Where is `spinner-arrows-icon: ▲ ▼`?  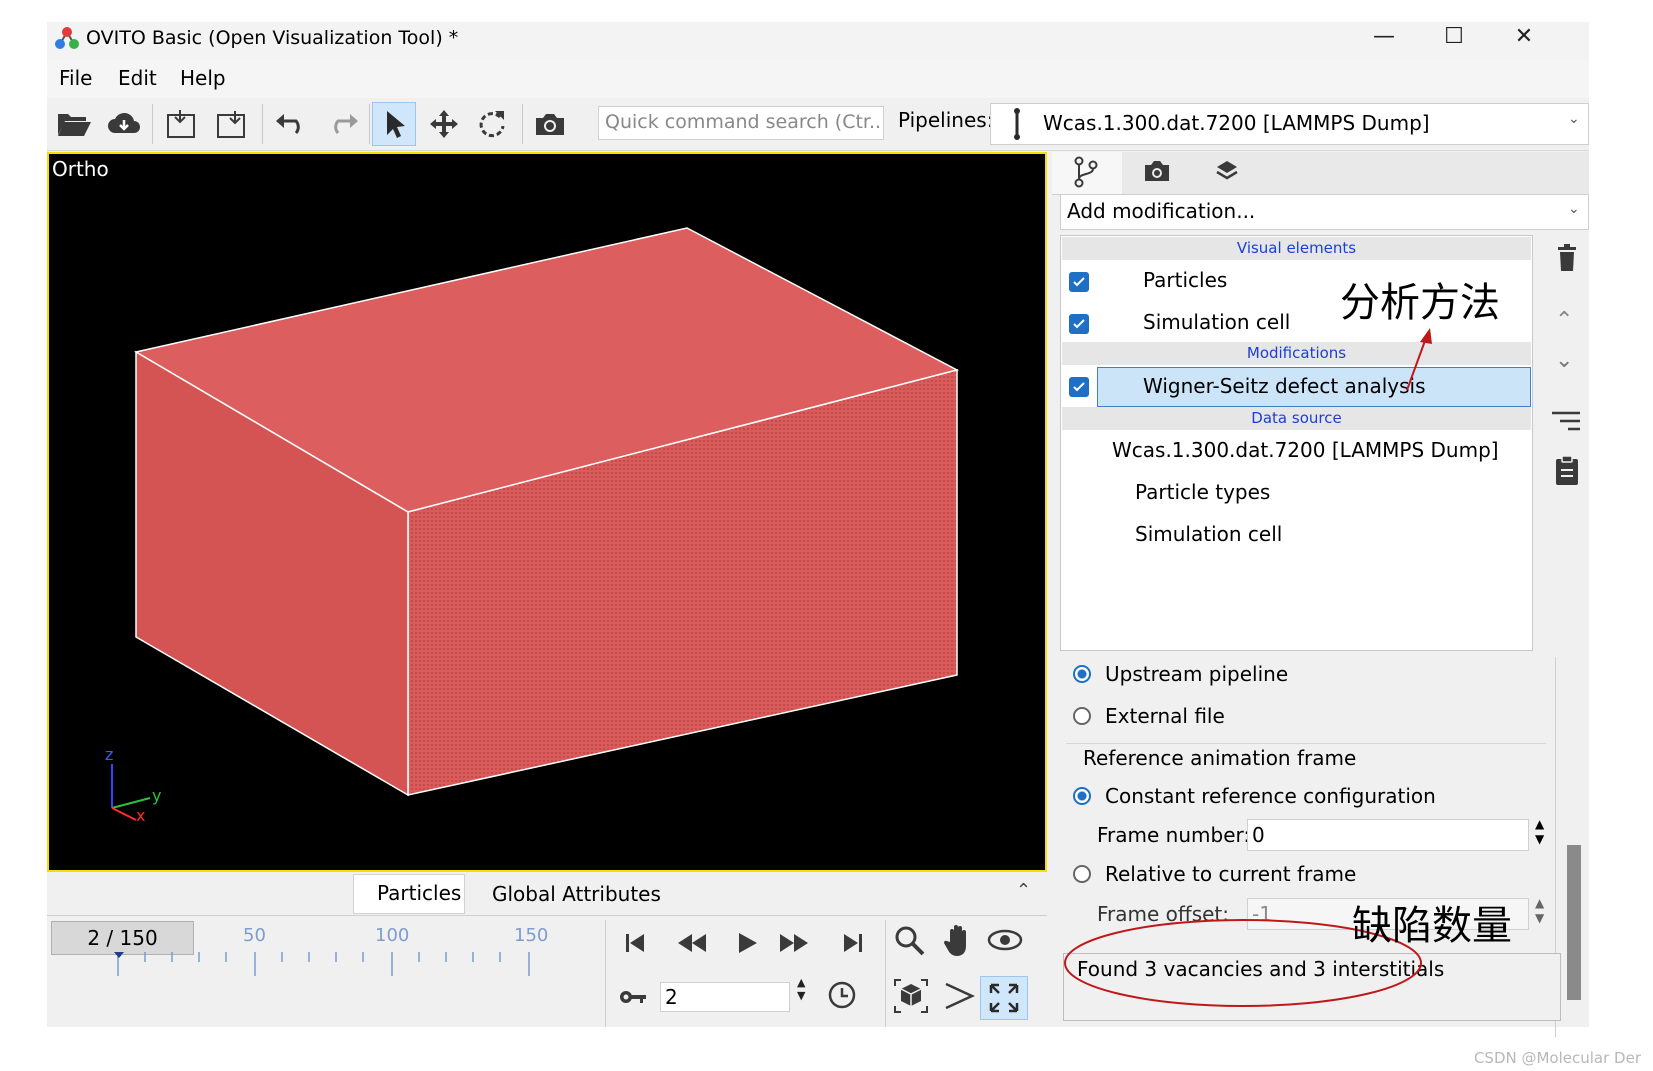 spinner-arrows-icon: ▲ ▼ is located at coordinates (801, 989).